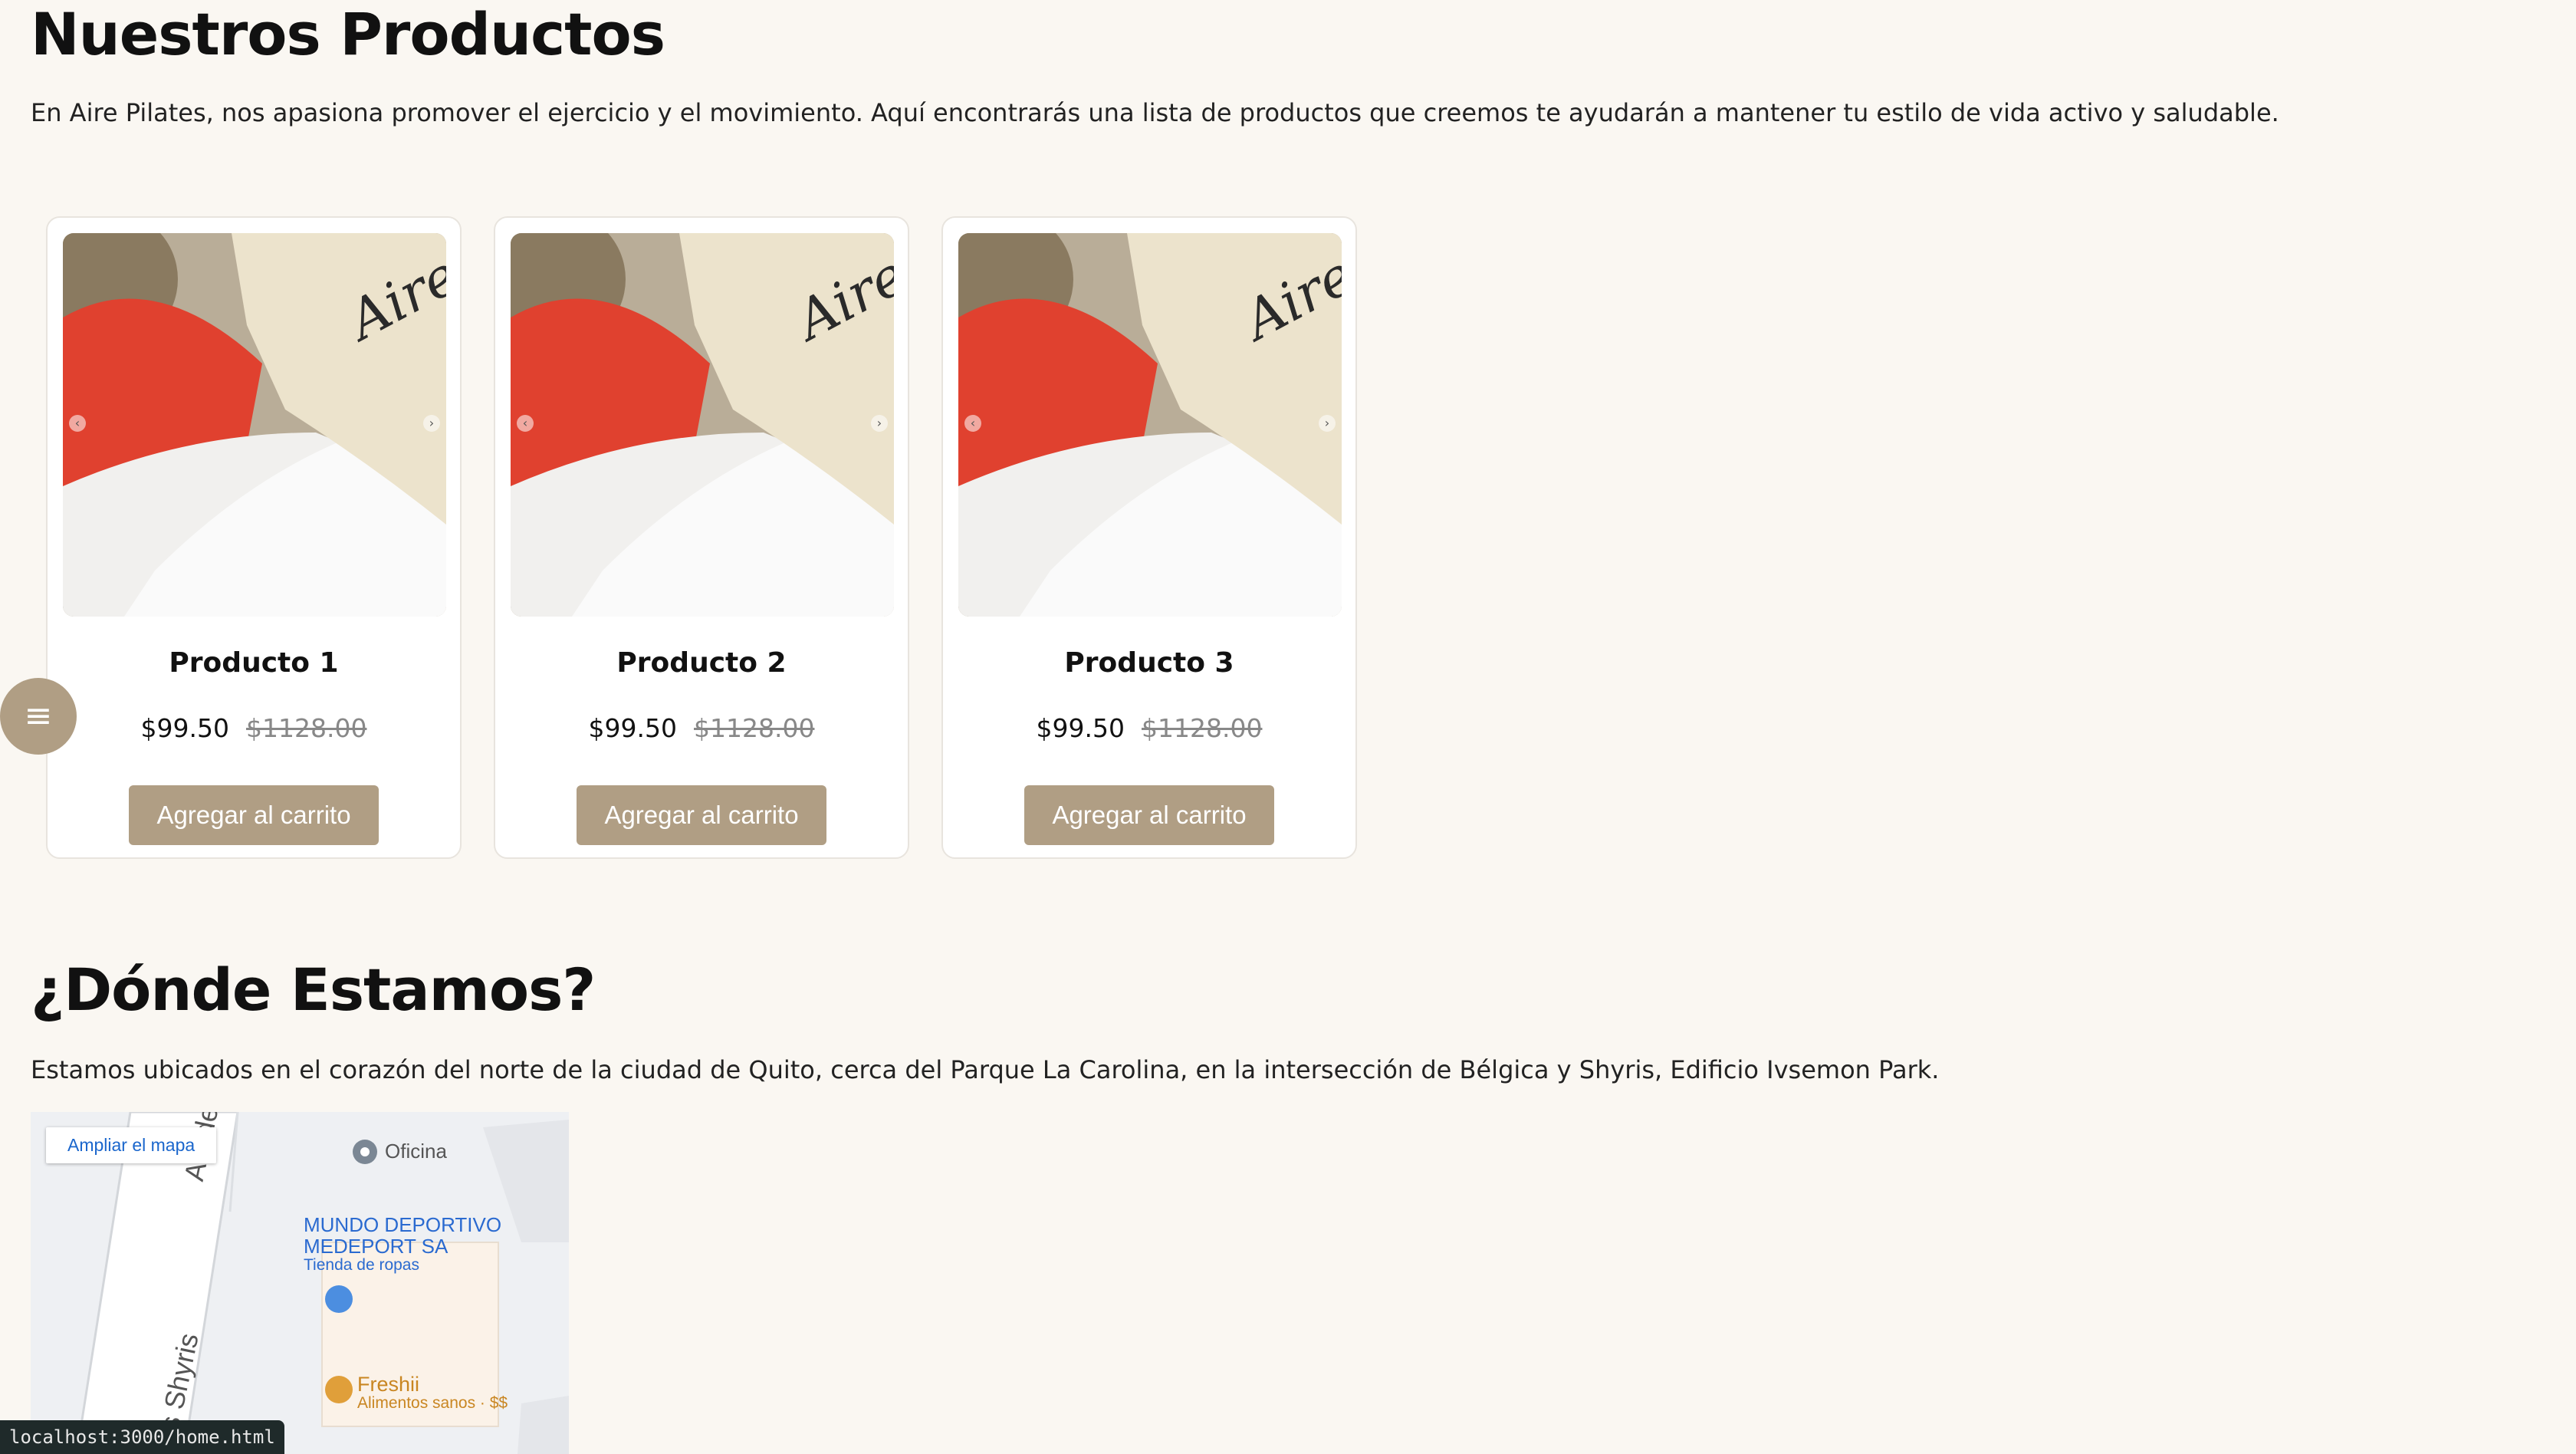 The height and width of the screenshot is (1454, 2576). I want to click on map-poi-food-type: Alimentos sanos · $$, so click(433, 1403).